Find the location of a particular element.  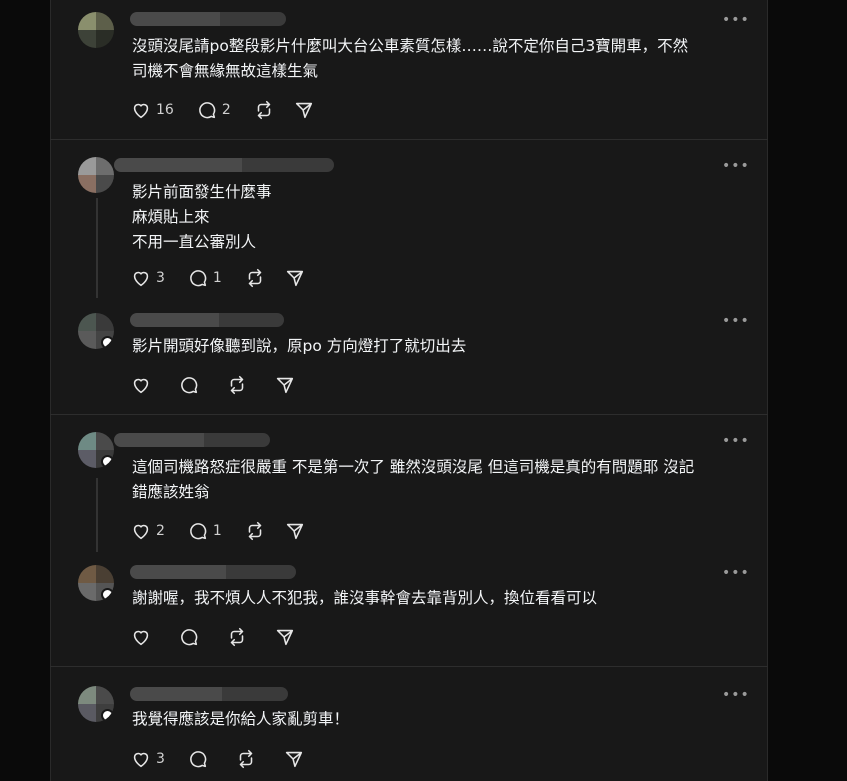

comment-button: 2 is located at coordinates (215, 110).